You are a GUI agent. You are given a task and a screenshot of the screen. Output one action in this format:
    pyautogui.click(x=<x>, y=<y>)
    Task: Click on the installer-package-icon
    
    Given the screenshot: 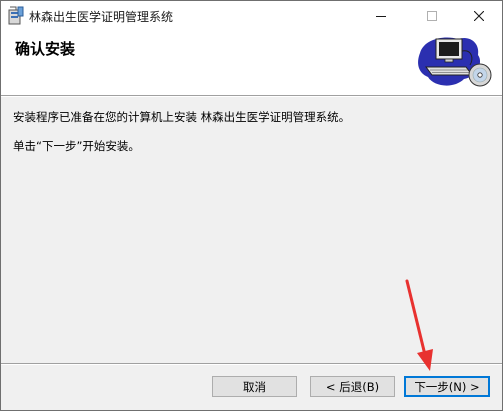 What is the action you would take?
    pyautogui.click(x=16, y=16)
    